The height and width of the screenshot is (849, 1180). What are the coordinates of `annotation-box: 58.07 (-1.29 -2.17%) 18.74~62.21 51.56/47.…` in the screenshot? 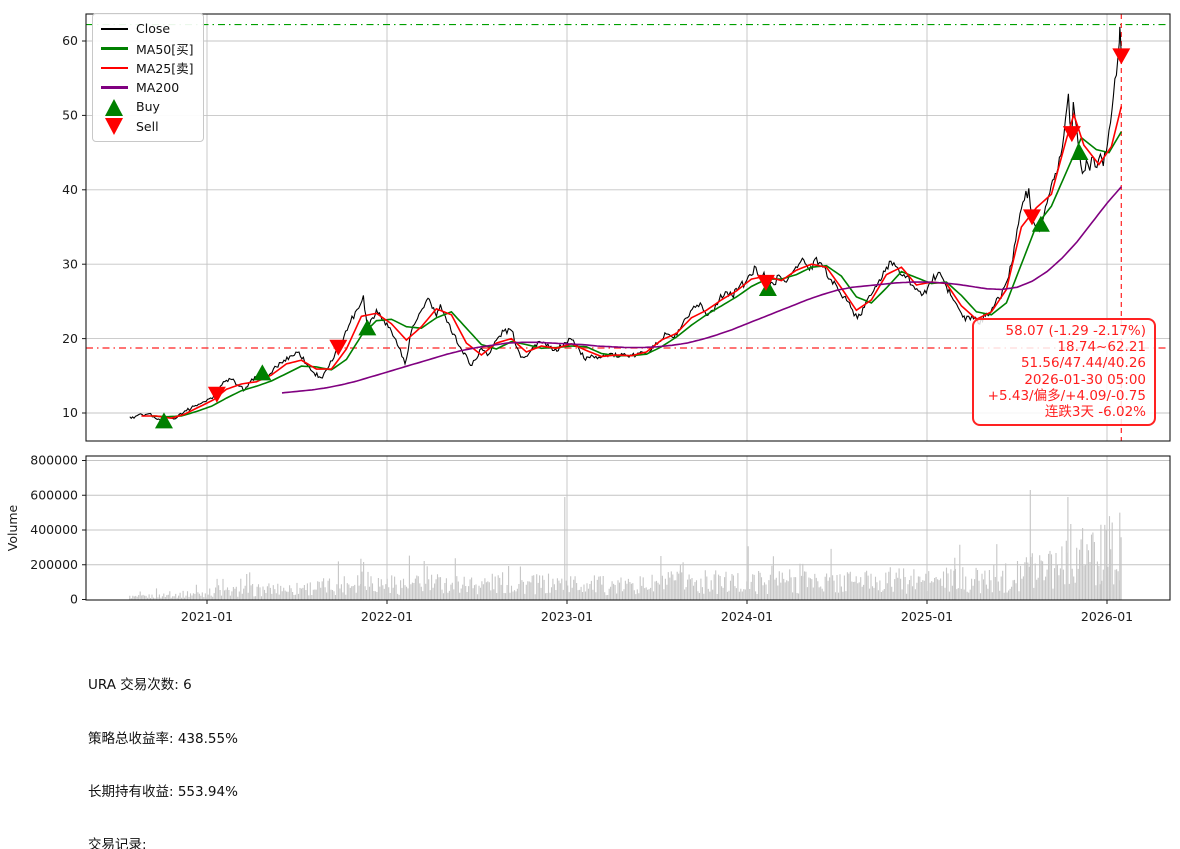 It's located at (1064, 372).